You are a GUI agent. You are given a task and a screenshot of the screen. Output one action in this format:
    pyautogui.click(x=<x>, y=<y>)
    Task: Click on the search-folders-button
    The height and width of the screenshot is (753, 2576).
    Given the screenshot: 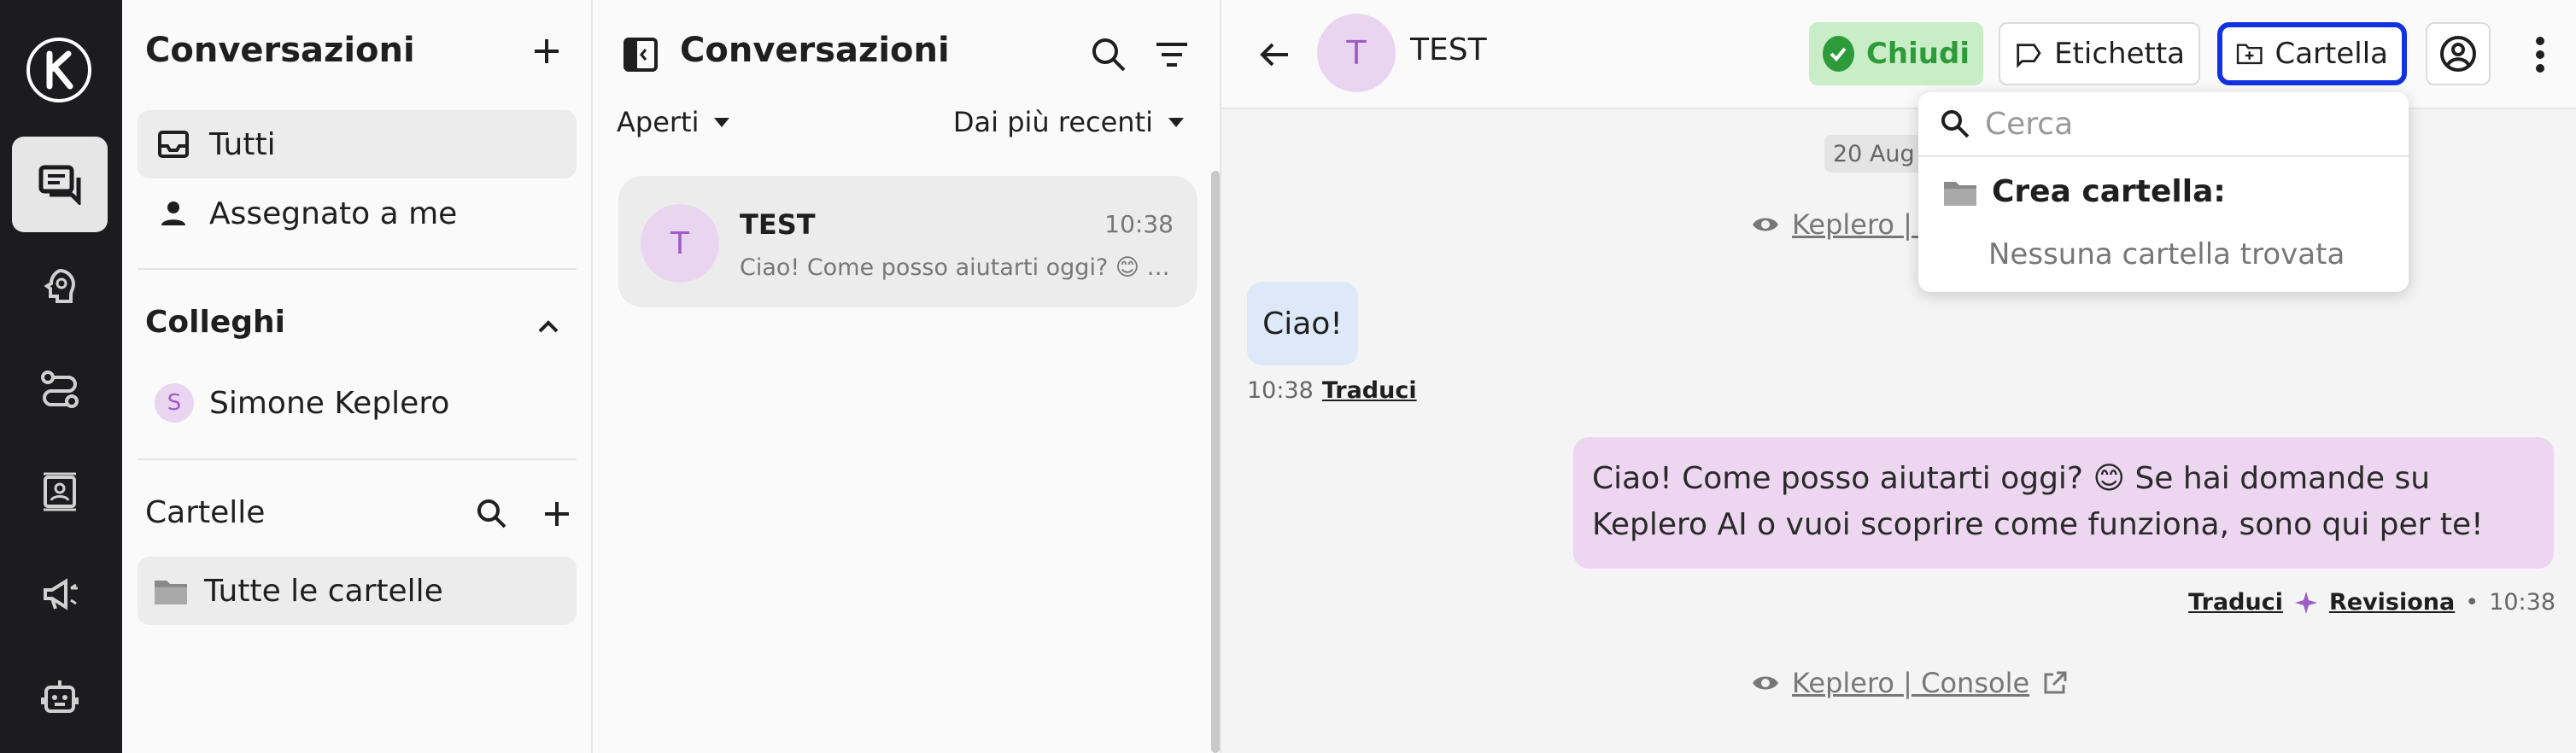 What is the action you would take?
    pyautogui.click(x=492, y=514)
    